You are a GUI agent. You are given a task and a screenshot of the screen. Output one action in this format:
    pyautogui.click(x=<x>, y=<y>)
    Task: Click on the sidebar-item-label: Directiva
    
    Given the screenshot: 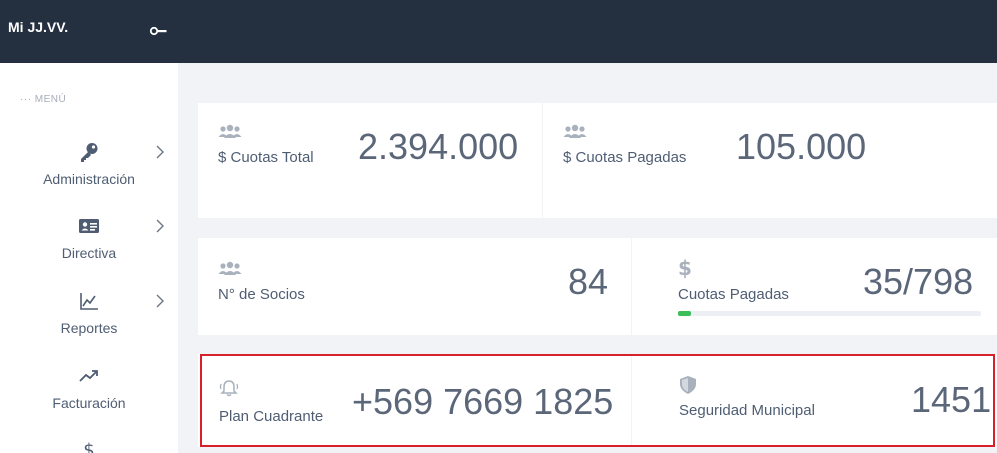 What is the action you would take?
    pyautogui.click(x=89, y=253)
    